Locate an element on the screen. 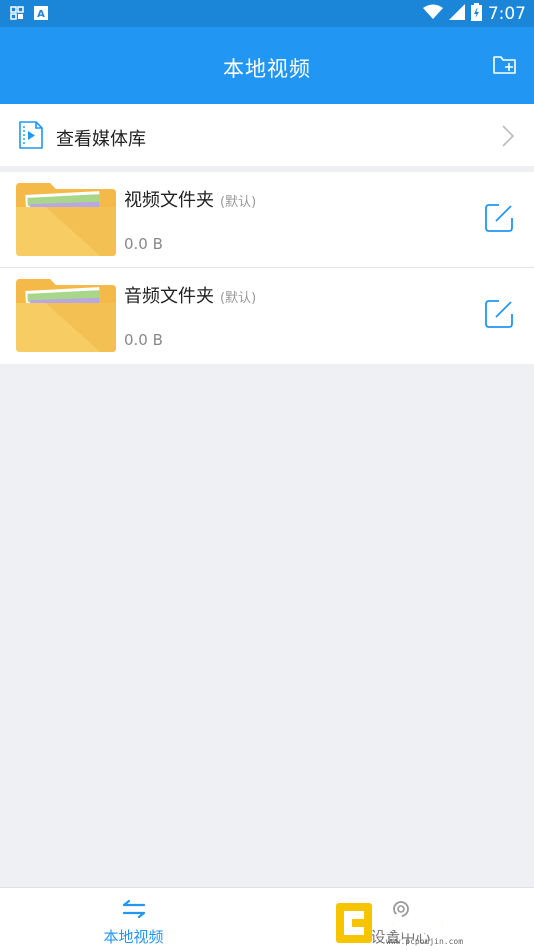  add-folder-button is located at coordinates (505, 65).